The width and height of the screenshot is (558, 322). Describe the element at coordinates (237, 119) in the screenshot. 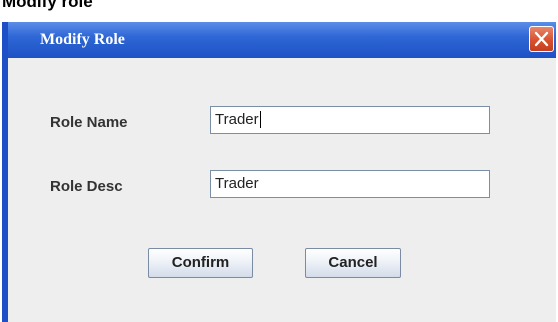

I see `role-name-value: Trader` at that location.